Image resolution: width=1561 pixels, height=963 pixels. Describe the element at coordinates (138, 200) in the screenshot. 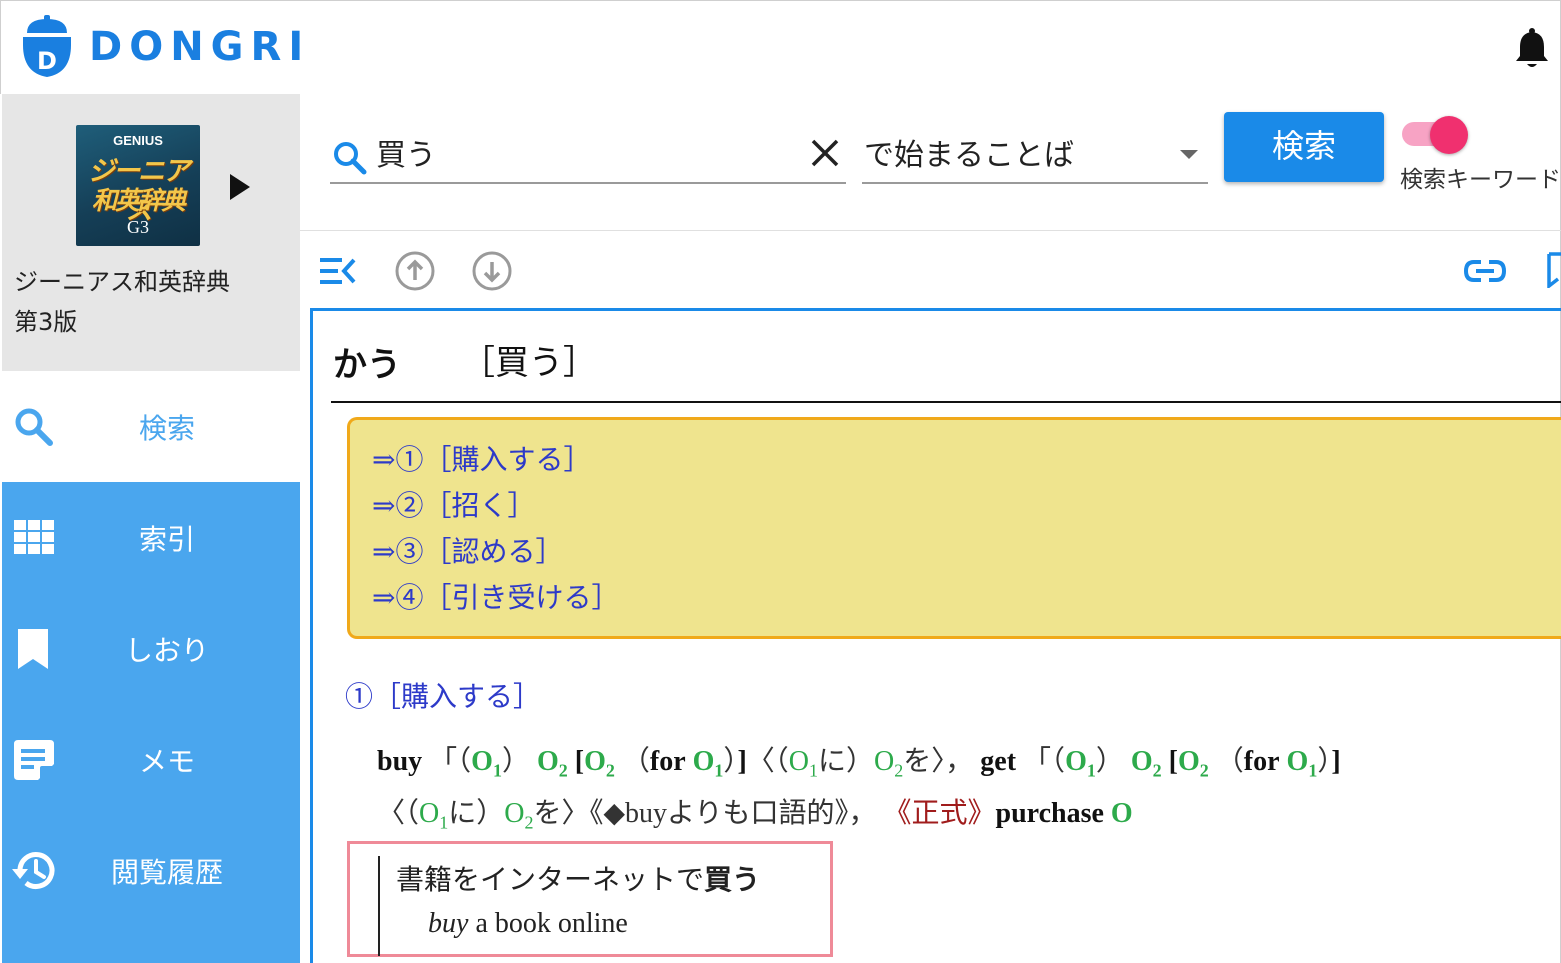

I see `cover-title-line2: 和英辞典` at that location.